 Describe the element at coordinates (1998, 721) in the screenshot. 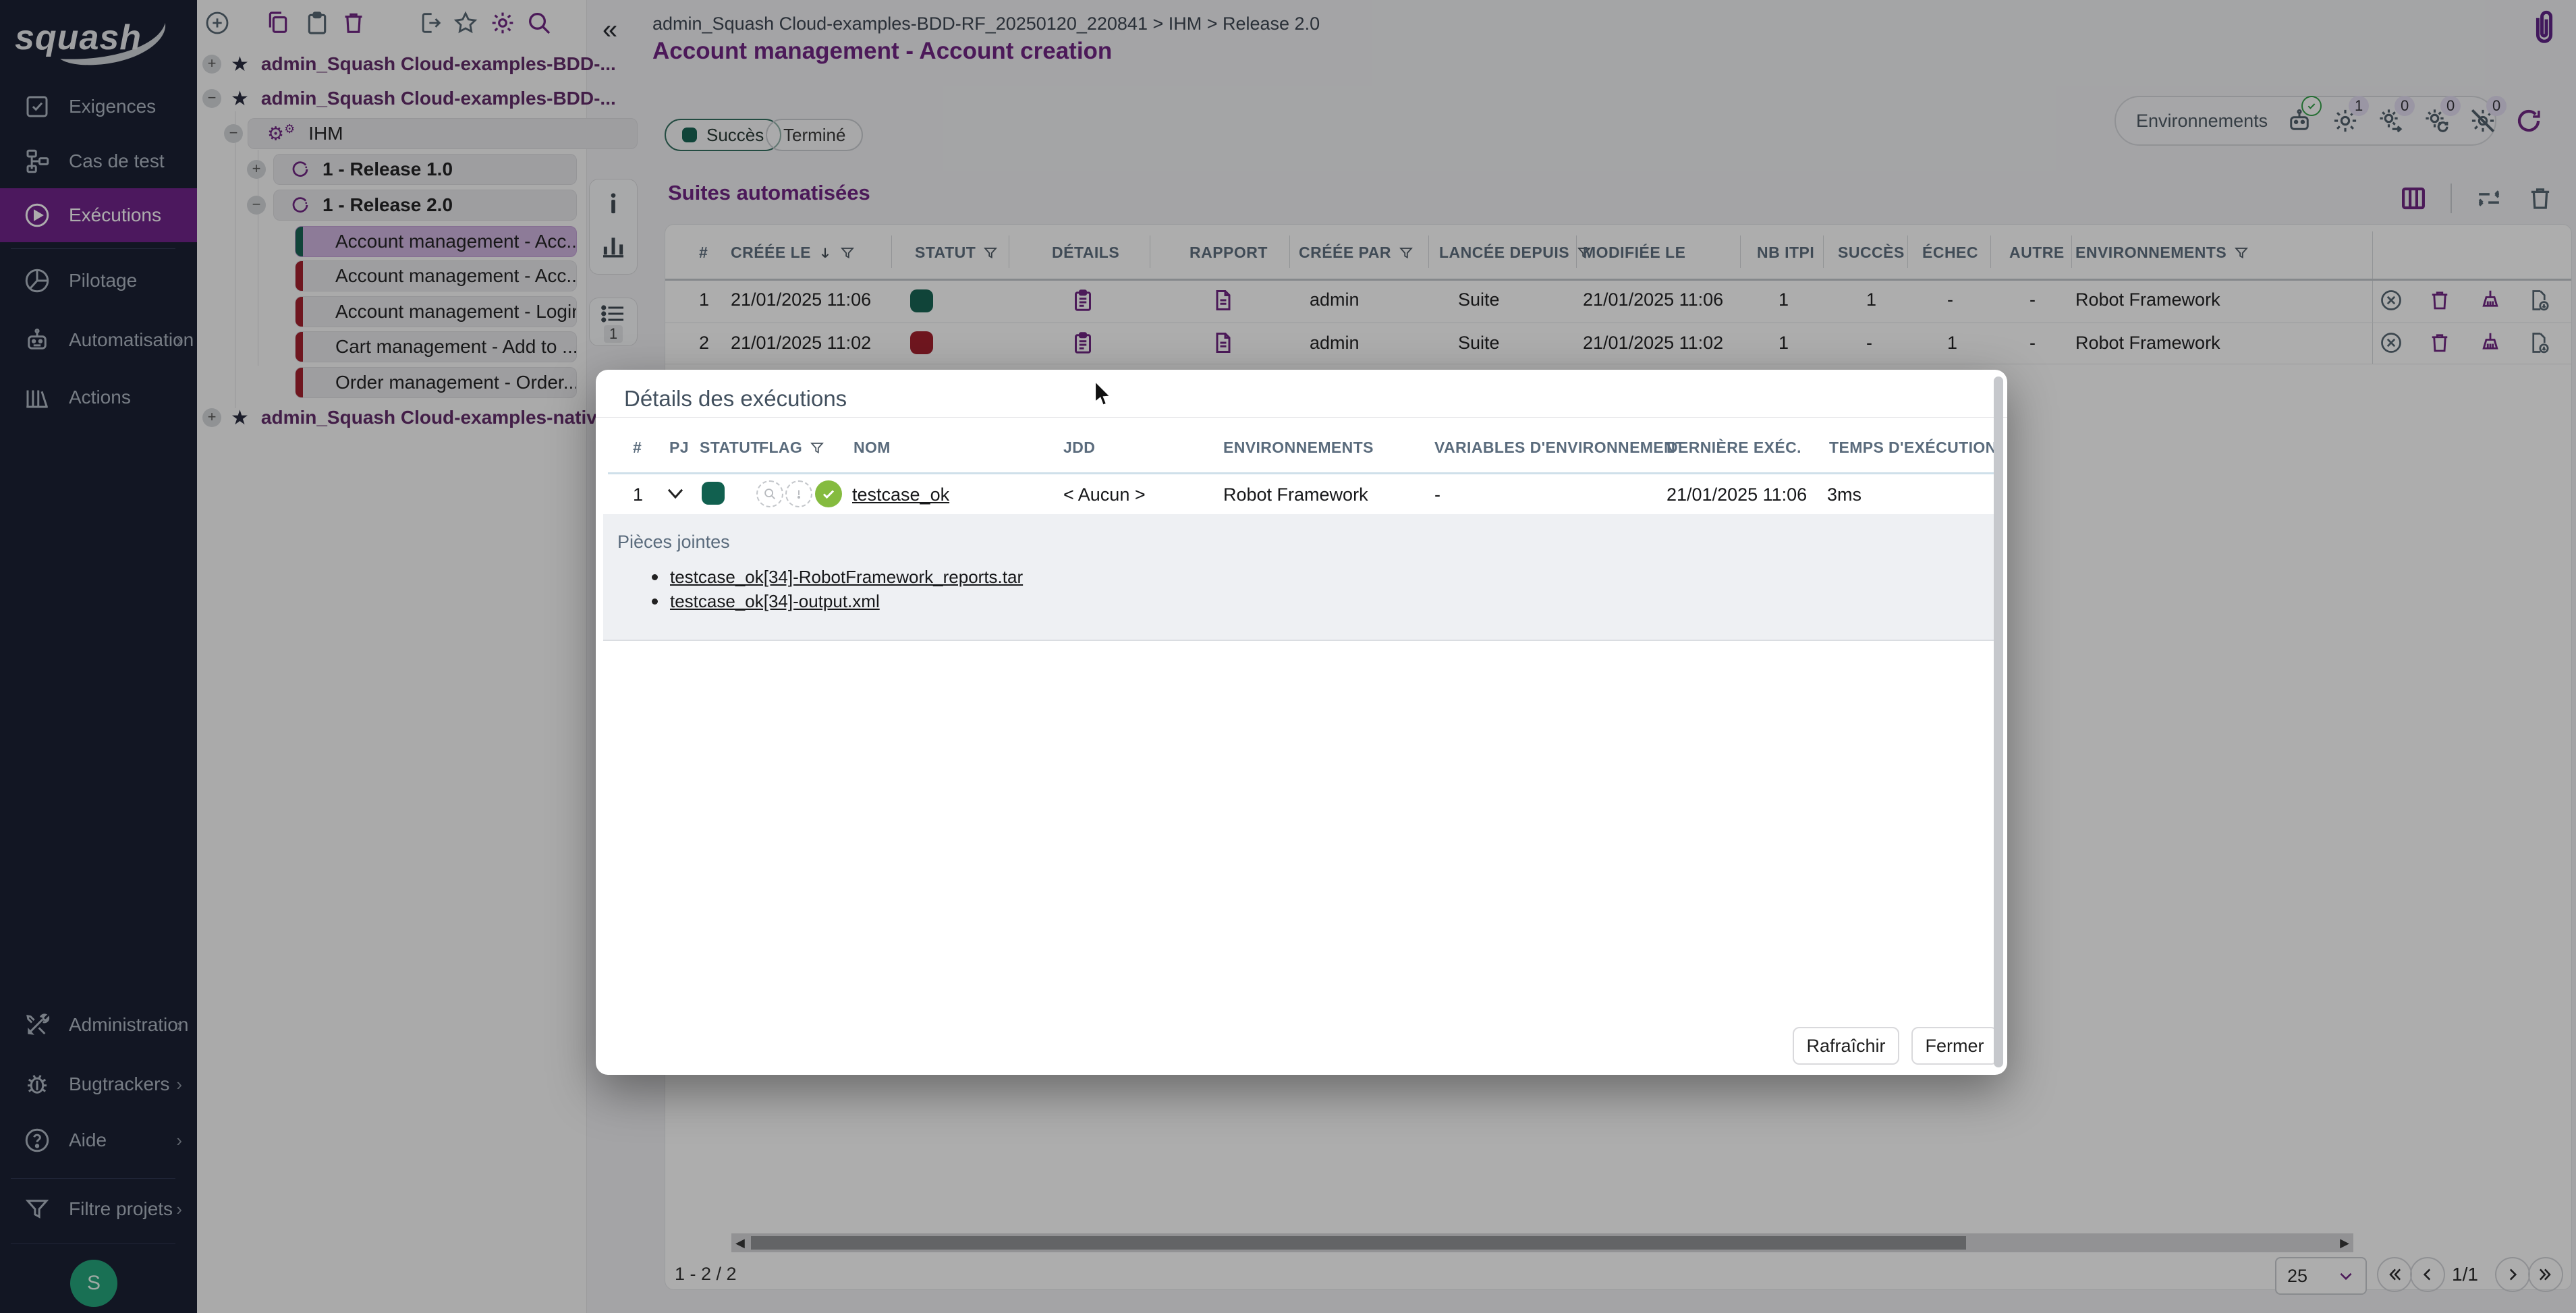

I see `modal-scrollbar` at that location.